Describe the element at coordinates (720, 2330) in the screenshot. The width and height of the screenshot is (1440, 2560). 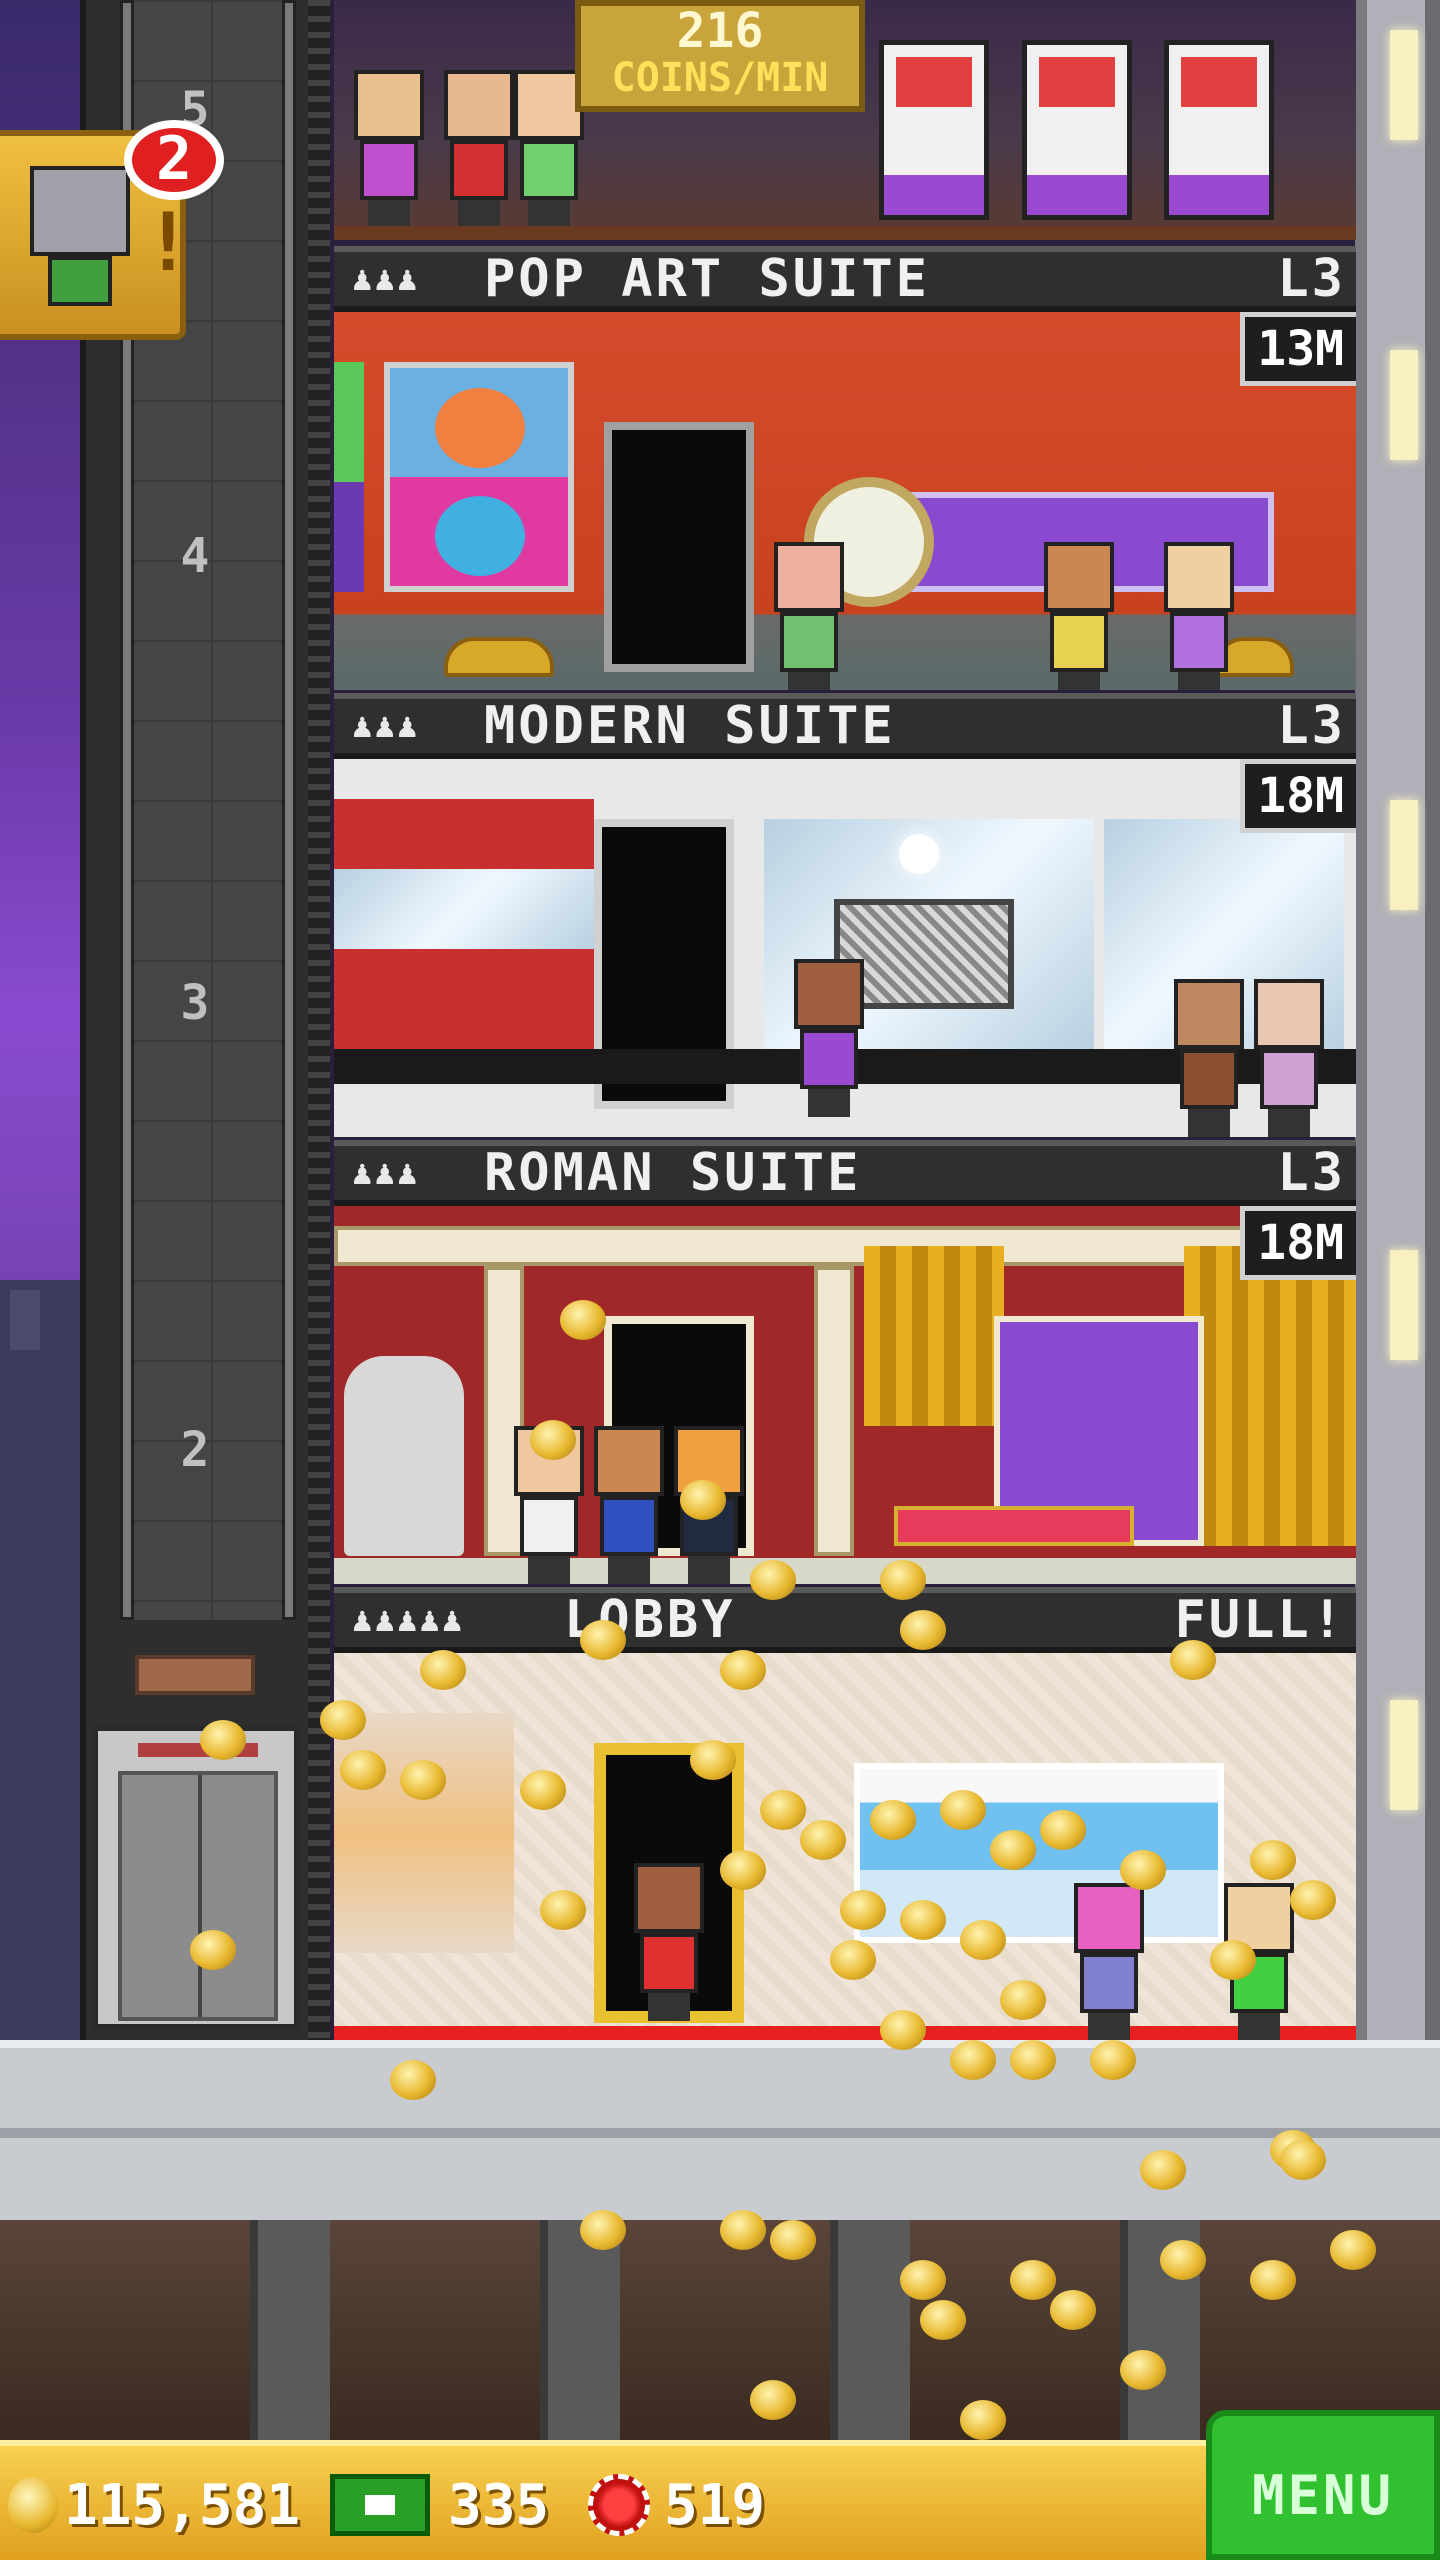
I see `underground` at that location.